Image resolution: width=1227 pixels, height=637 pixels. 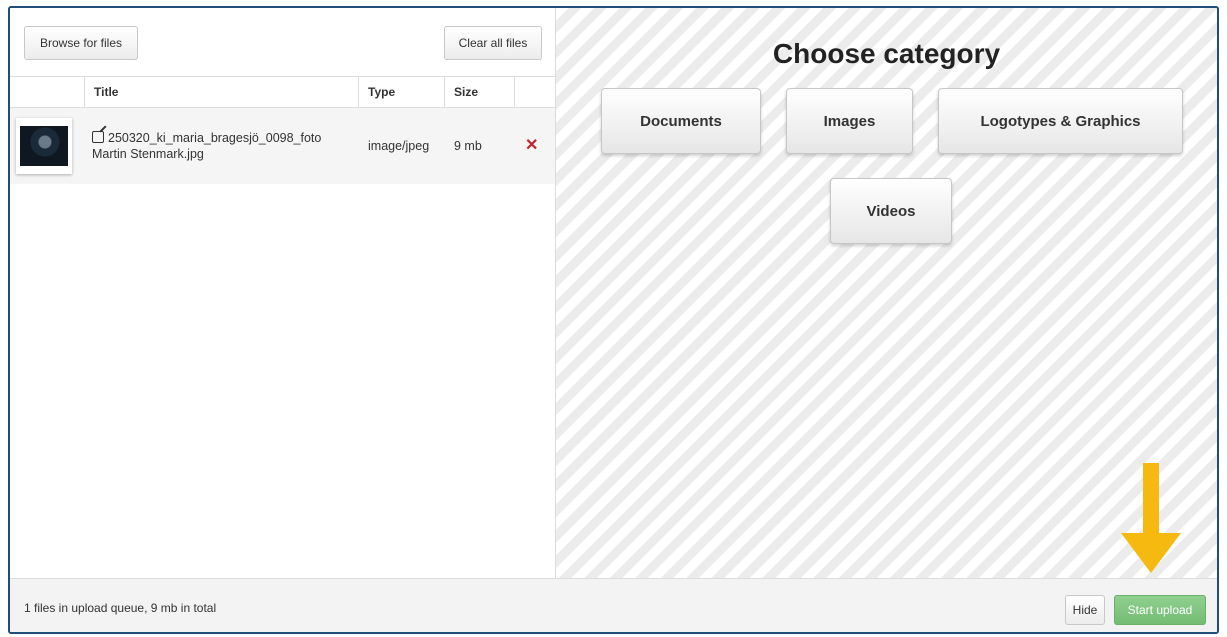 What do you see at coordinates (891, 211) in the screenshot?
I see `category-videos-button: Videos` at bounding box center [891, 211].